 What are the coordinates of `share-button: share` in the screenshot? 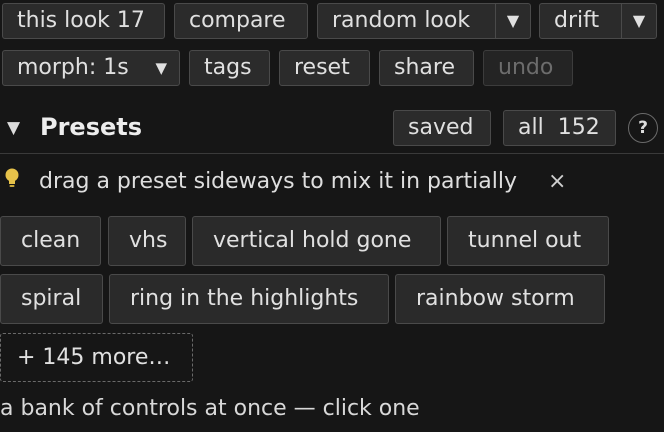 It's located at (426, 68).